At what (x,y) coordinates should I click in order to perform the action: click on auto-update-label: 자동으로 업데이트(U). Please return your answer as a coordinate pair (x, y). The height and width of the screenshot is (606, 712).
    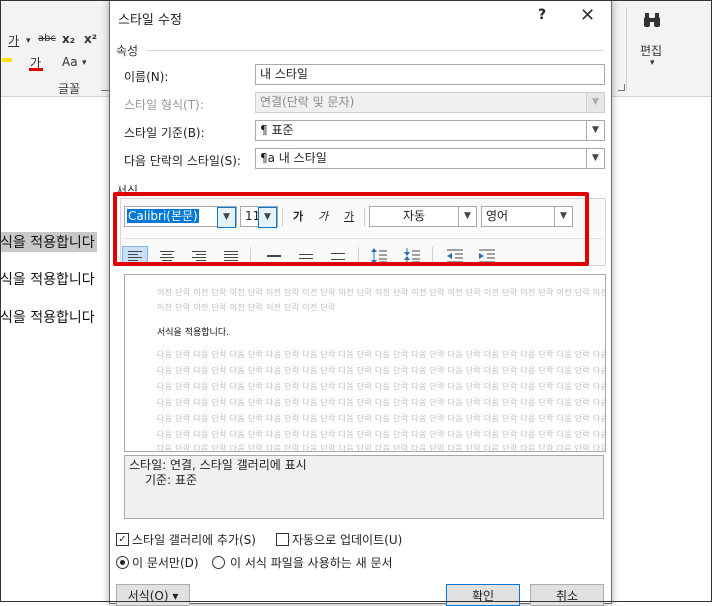
    Looking at the image, I should click on (347, 539).